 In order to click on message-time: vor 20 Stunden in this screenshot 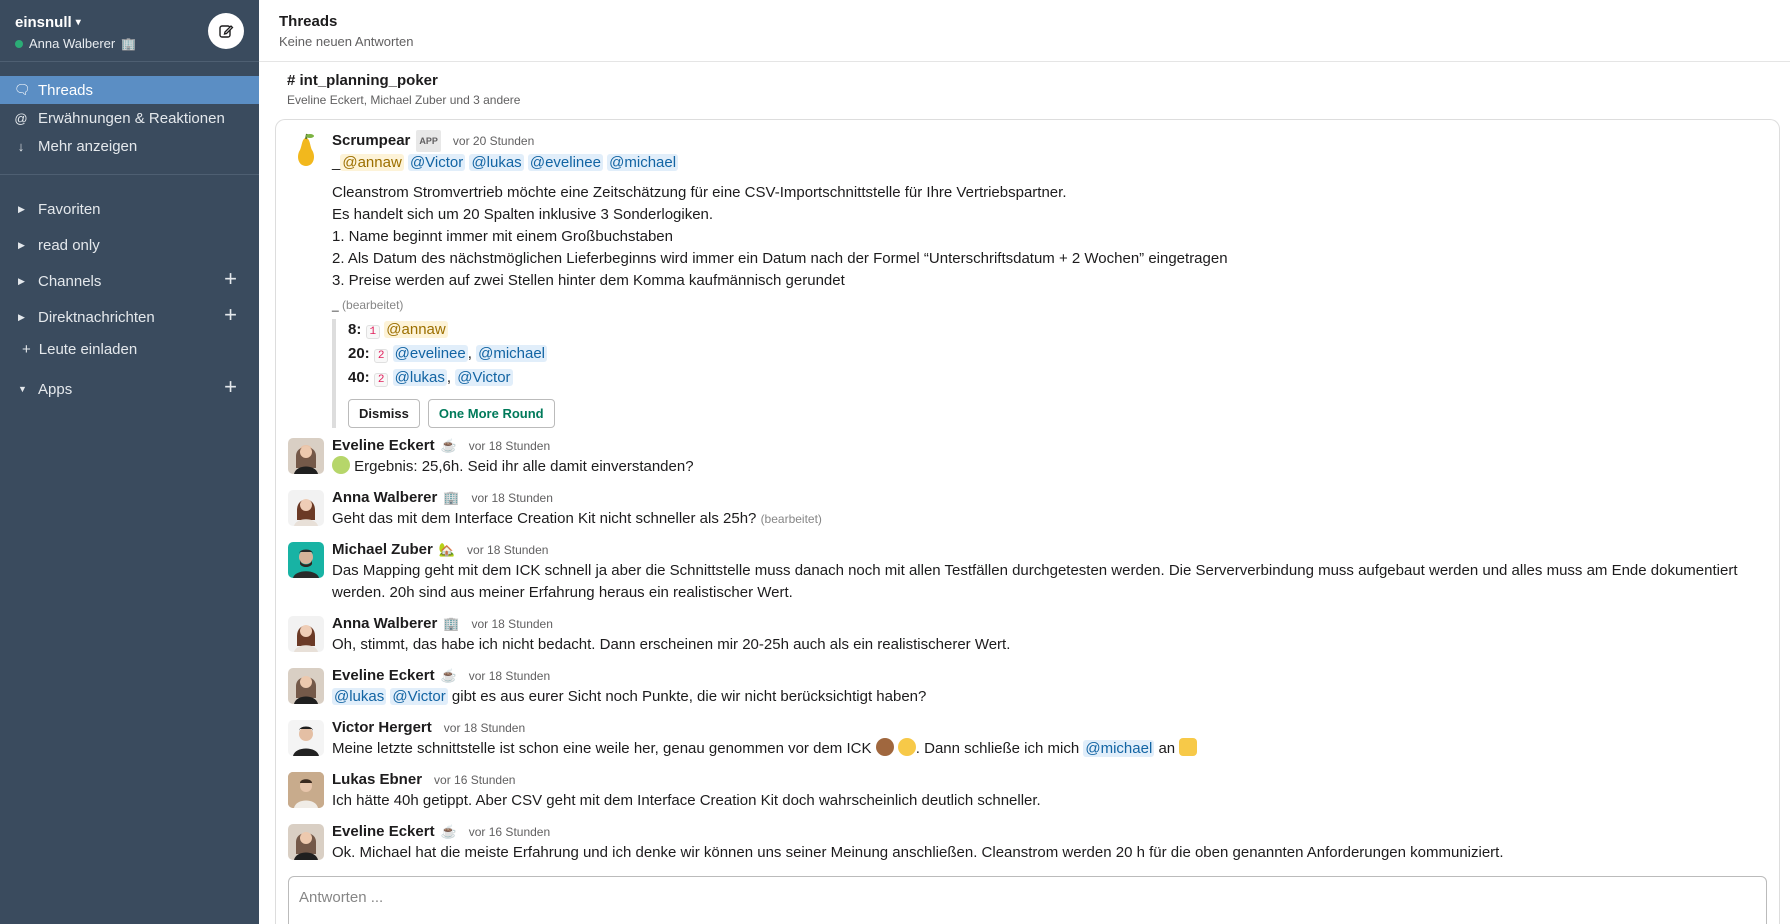, I will do `click(493, 141)`.